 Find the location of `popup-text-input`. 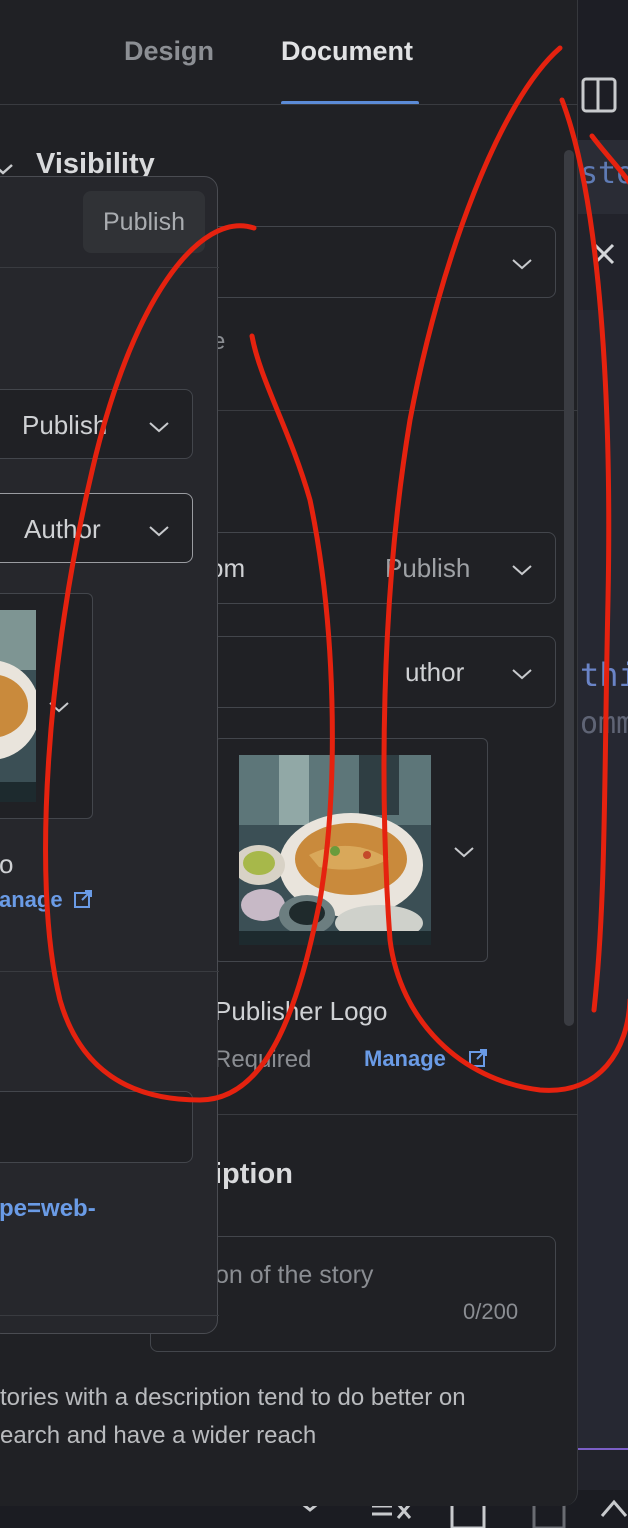

popup-text-input is located at coordinates (96, 1127).